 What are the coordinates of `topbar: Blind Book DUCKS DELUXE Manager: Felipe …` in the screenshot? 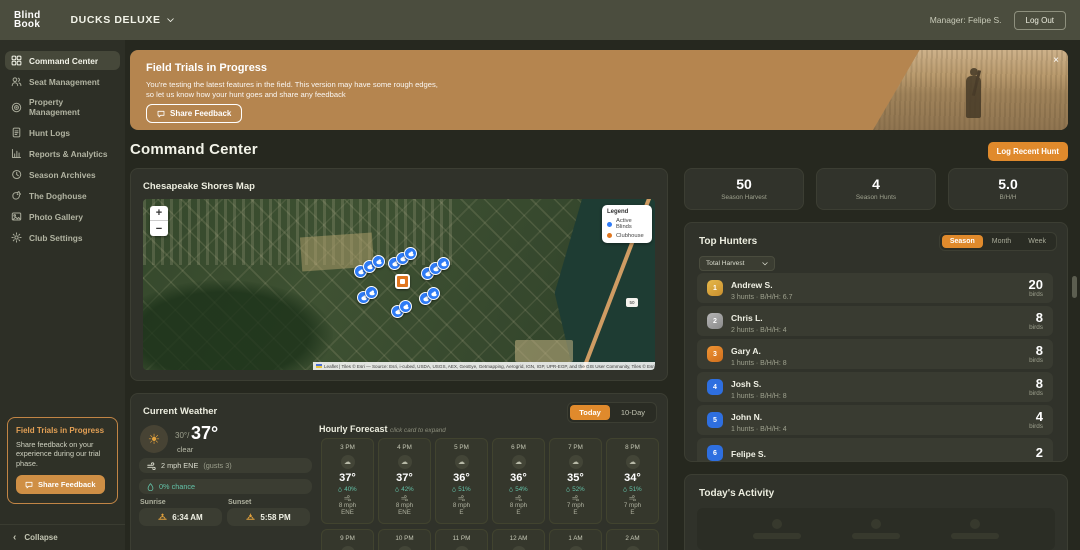 It's located at (540, 20).